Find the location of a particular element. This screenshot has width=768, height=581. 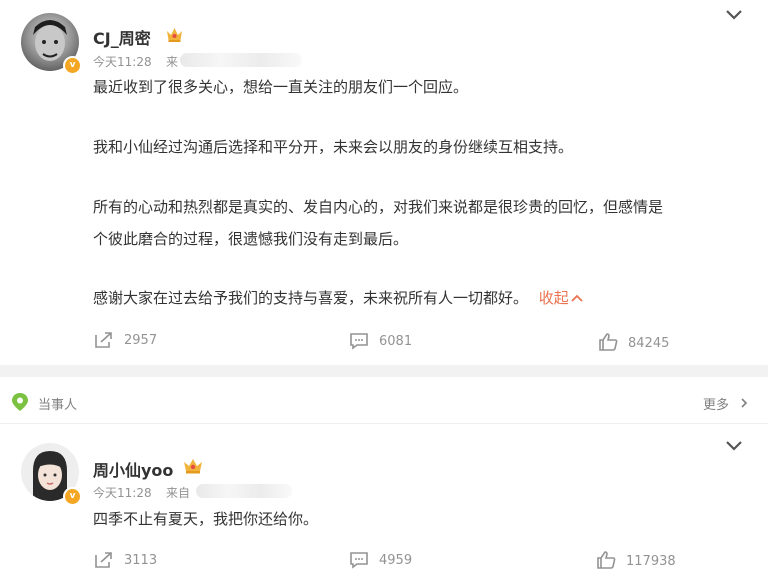

like-button: 84245 is located at coordinates (633, 342).